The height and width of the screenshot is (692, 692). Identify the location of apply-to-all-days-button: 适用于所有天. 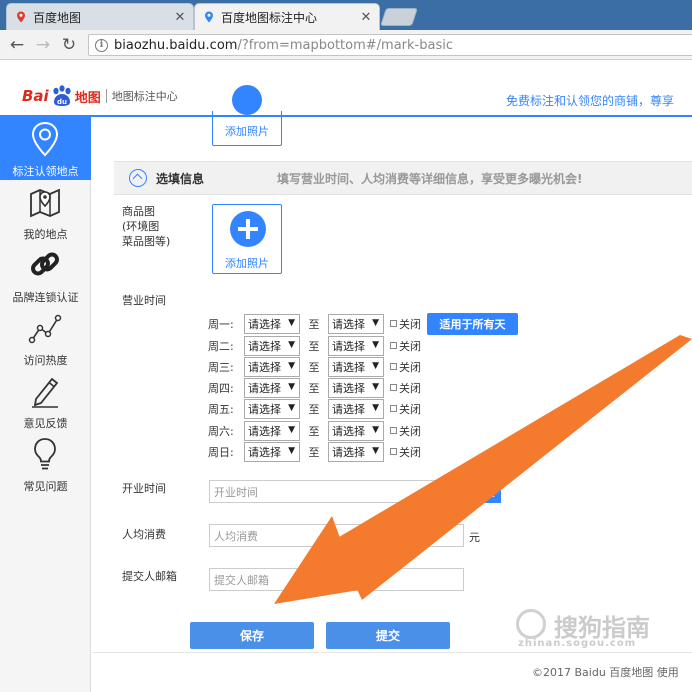
(472, 324).